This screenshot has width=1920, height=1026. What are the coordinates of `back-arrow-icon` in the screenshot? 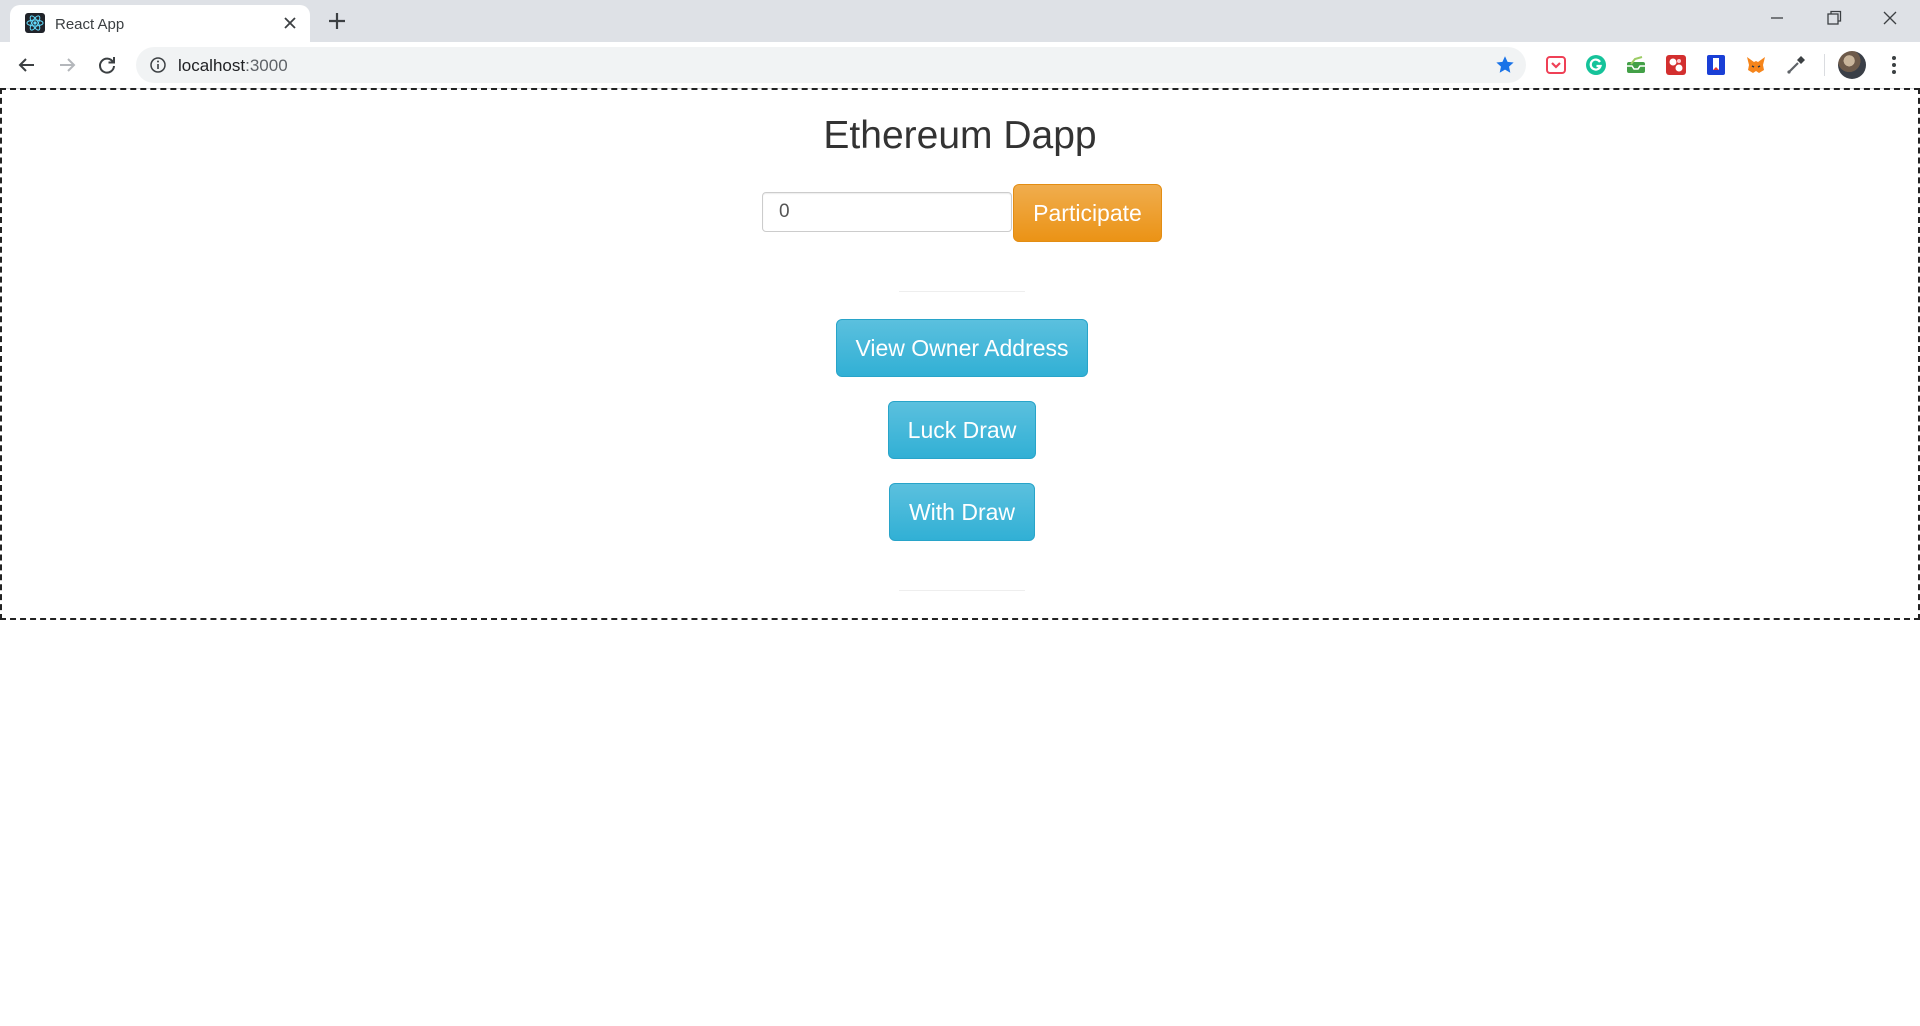 It's located at (27, 65).